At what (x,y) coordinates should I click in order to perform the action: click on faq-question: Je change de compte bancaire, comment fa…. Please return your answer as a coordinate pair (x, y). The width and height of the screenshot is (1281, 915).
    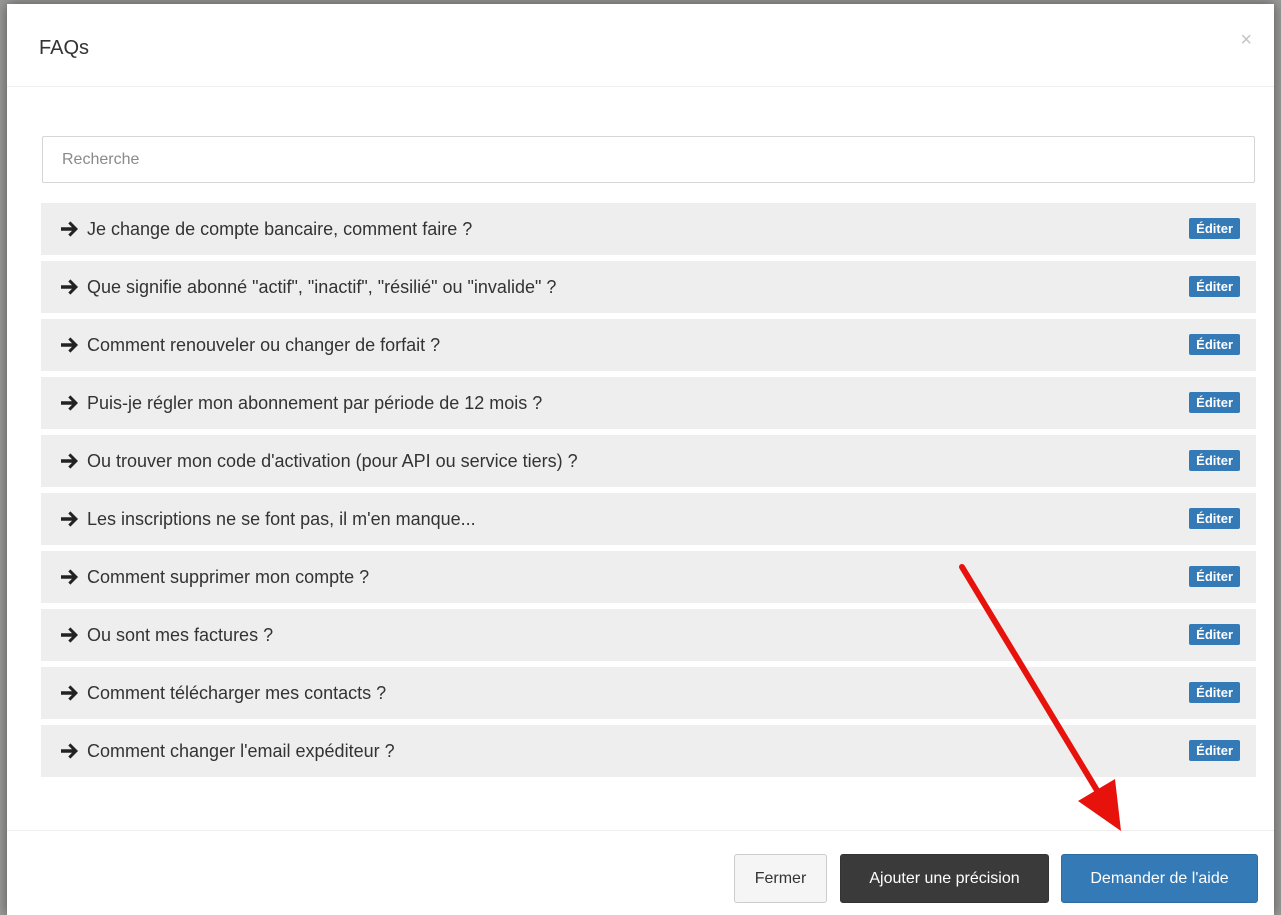
    Looking at the image, I should click on (280, 229).